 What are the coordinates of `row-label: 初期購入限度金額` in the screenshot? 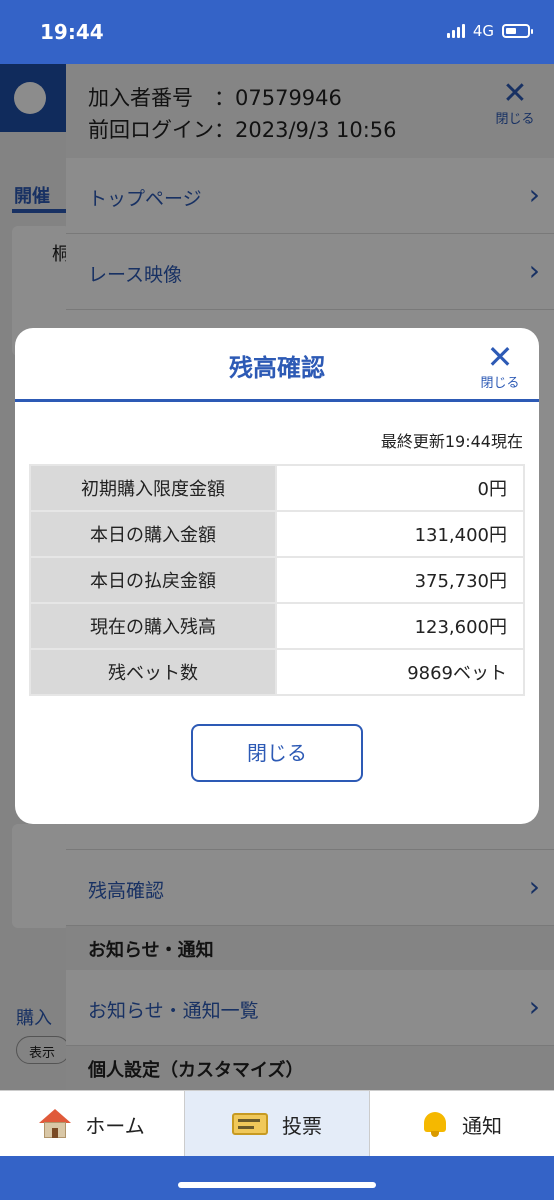 It's located at (153, 488).